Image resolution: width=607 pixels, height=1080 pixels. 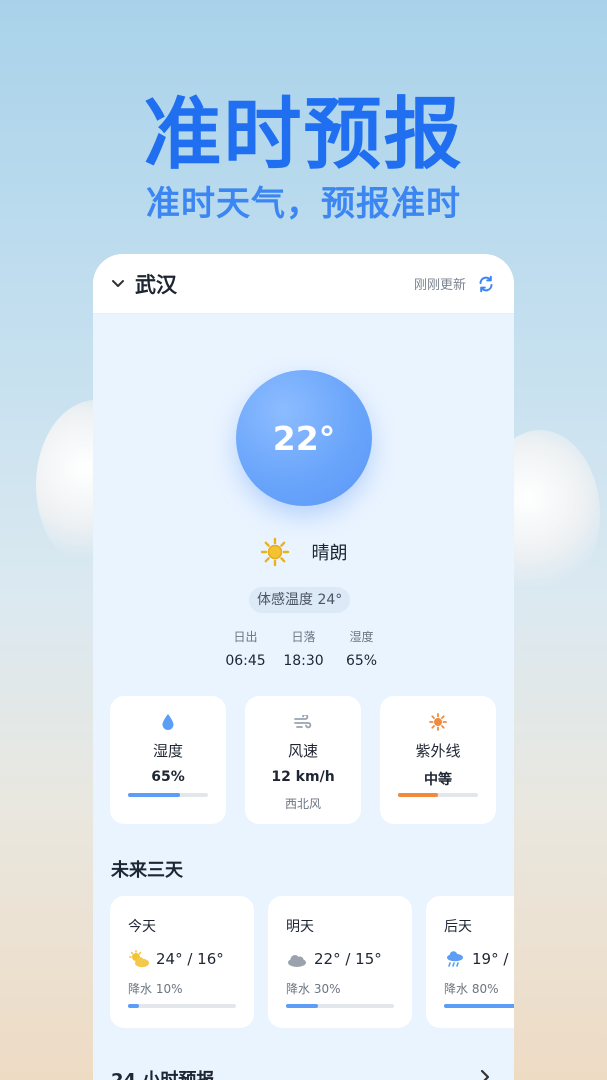 I want to click on sun-humidity-summary: 日出 06:45 日落 18:30 湿度 65%, so click(x=303, y=648).